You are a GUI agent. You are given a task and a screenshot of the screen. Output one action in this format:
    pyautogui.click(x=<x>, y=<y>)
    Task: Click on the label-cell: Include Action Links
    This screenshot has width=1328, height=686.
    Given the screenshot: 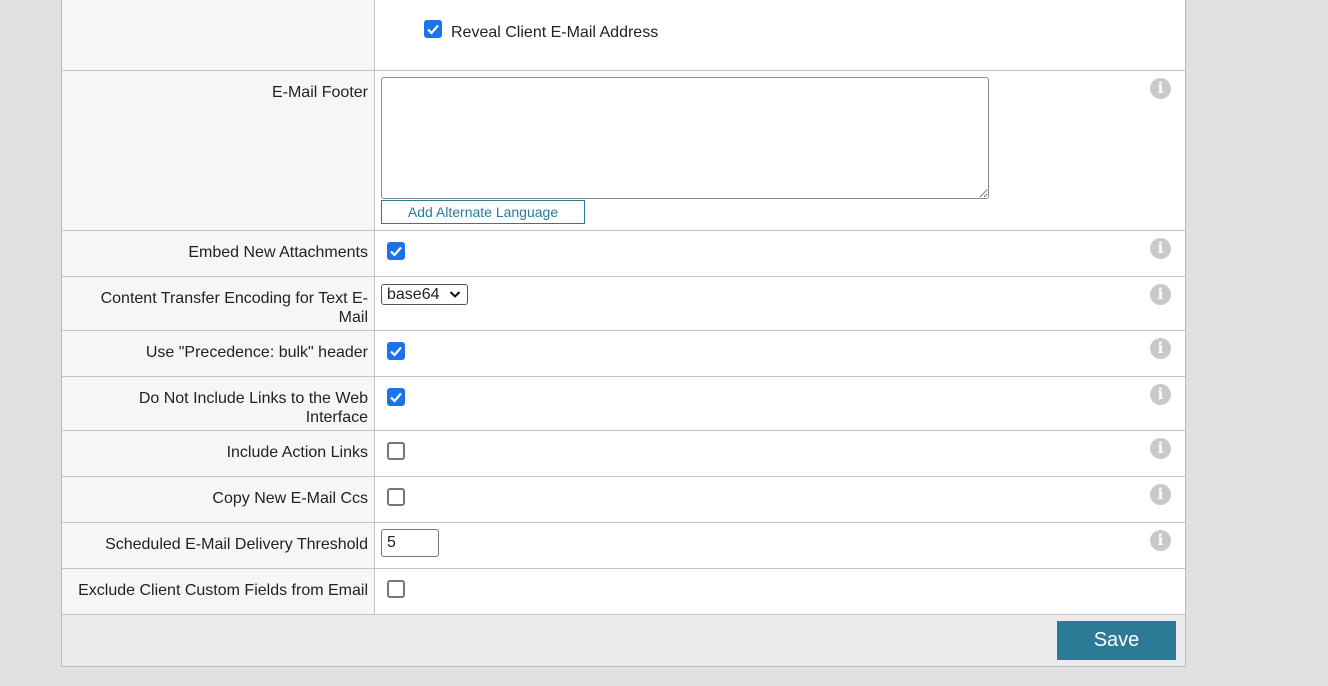 What is the action you would take?
    pyautogui.click(x=218, y=453)
    